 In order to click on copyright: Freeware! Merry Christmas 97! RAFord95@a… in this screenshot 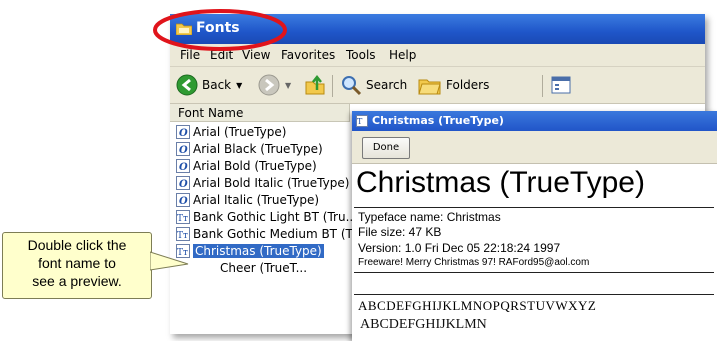, I will do `click(474, 262)`.